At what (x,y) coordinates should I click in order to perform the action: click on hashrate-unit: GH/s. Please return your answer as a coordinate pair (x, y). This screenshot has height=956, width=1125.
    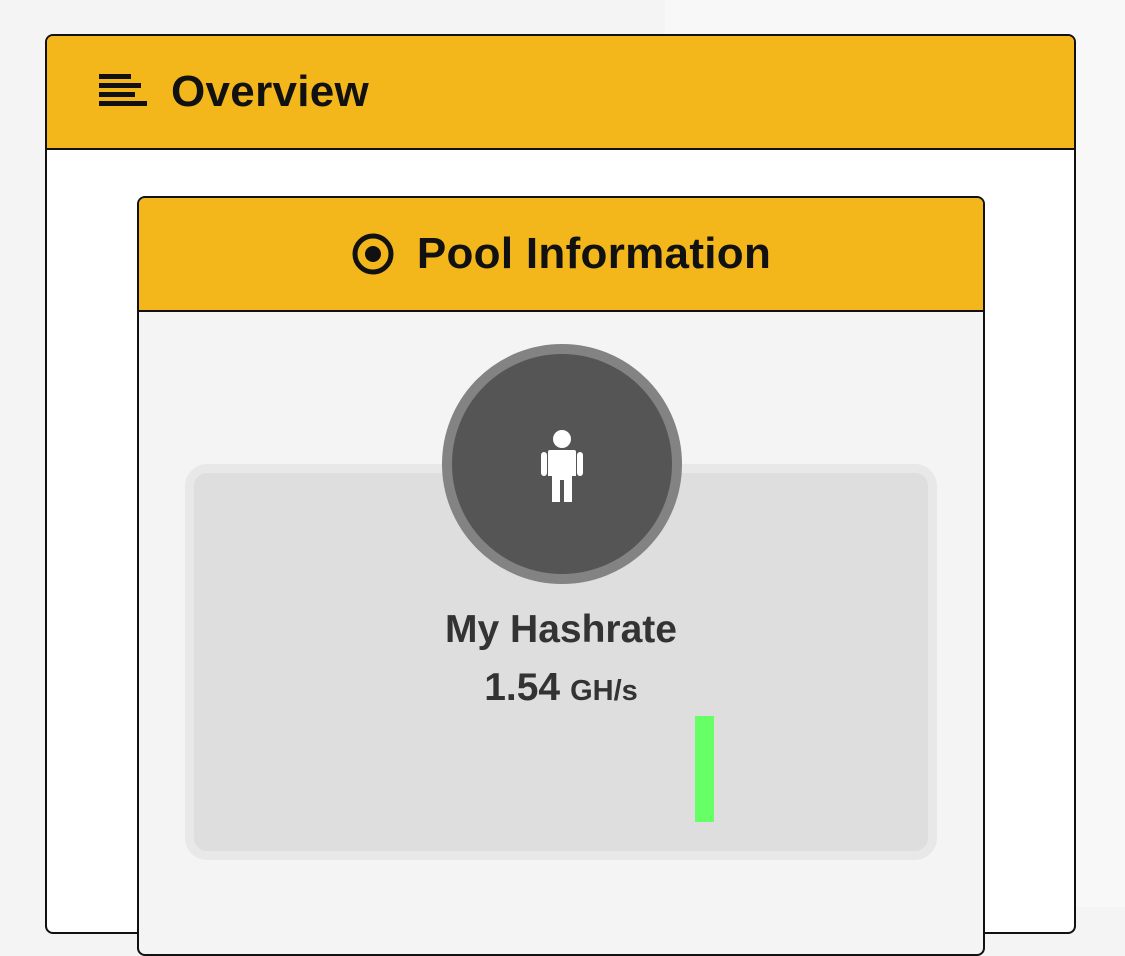
    Looking at the image, I should click on (604, 691).